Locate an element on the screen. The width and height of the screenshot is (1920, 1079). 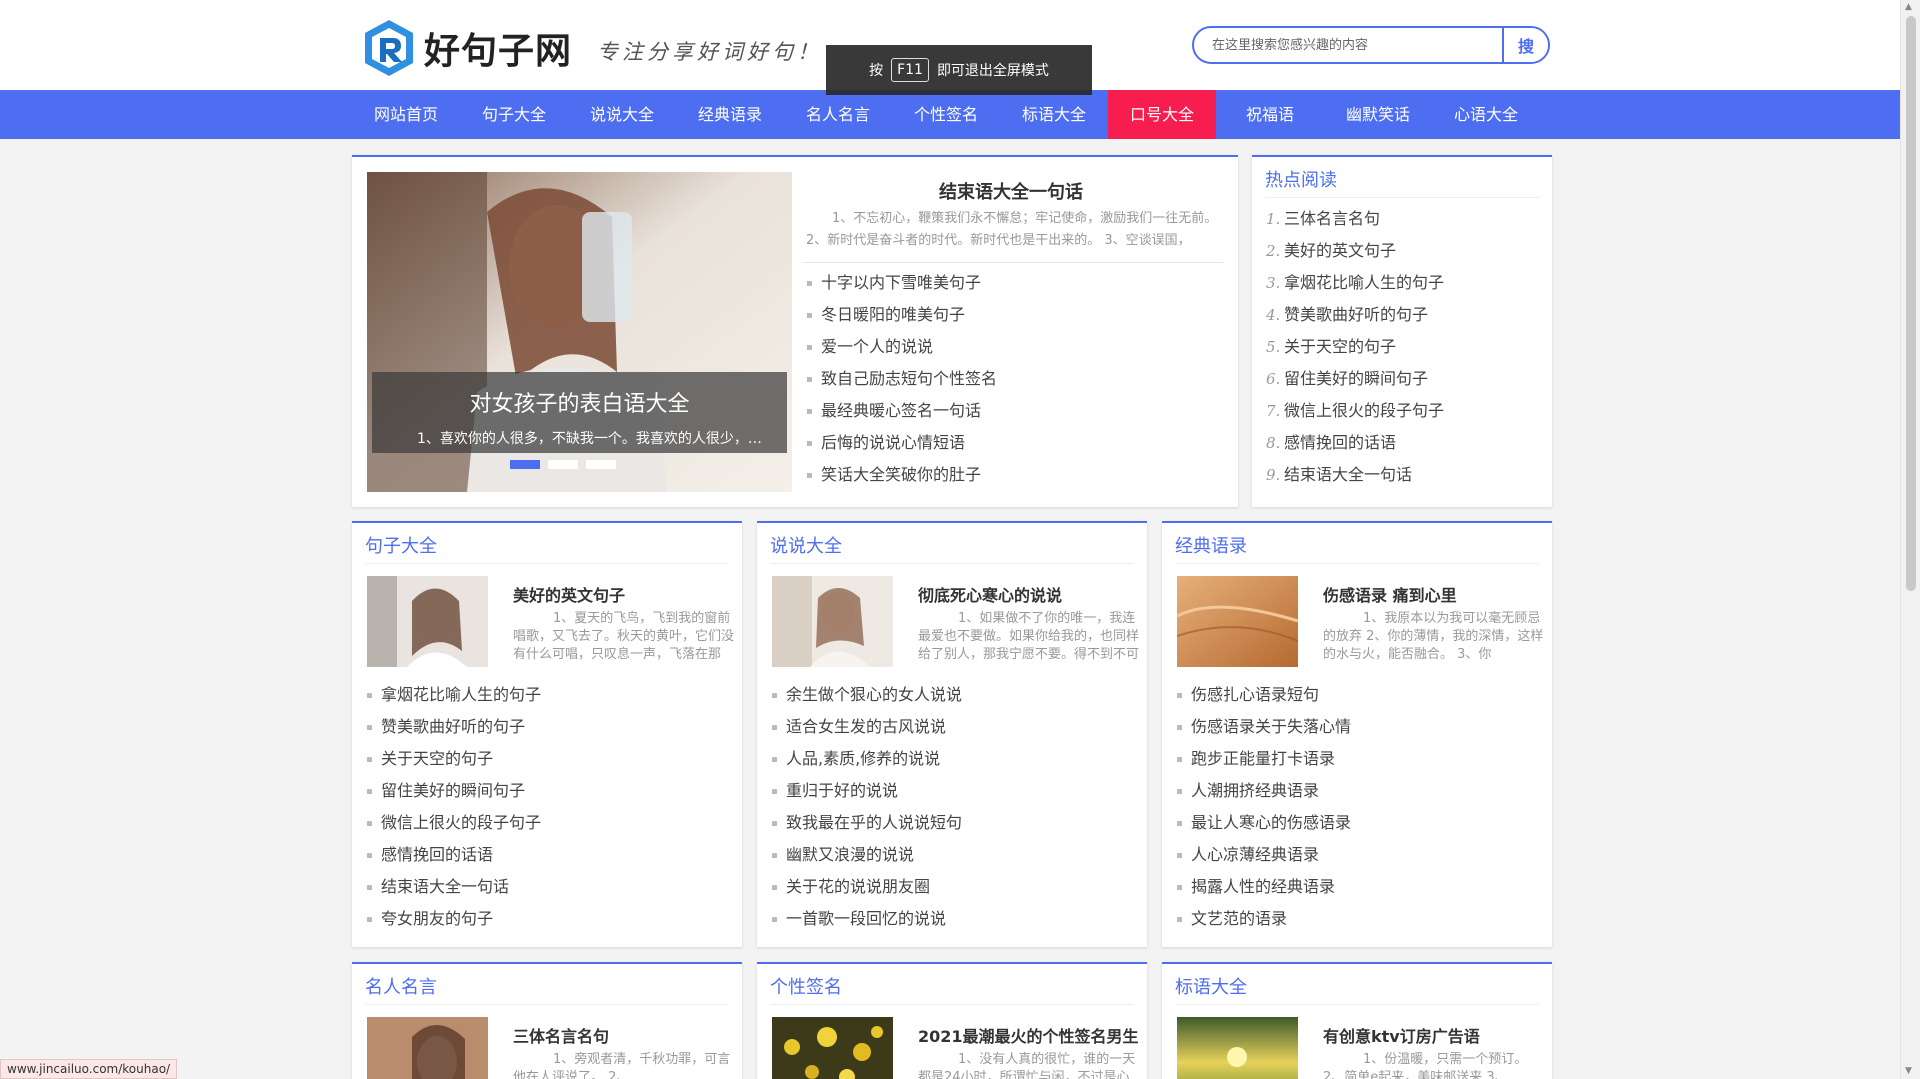
nav-item-slogans: 标语大全 is located at coordinates (1054, 114).